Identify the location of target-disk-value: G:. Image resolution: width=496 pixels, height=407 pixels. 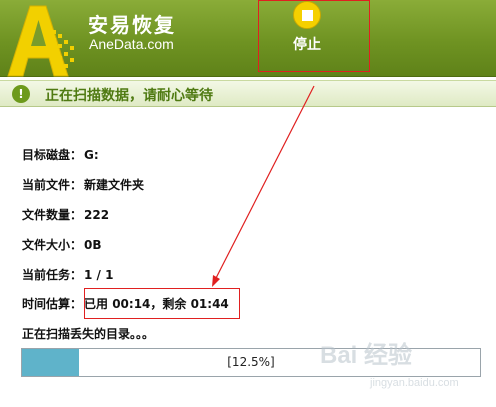
(91, 155).